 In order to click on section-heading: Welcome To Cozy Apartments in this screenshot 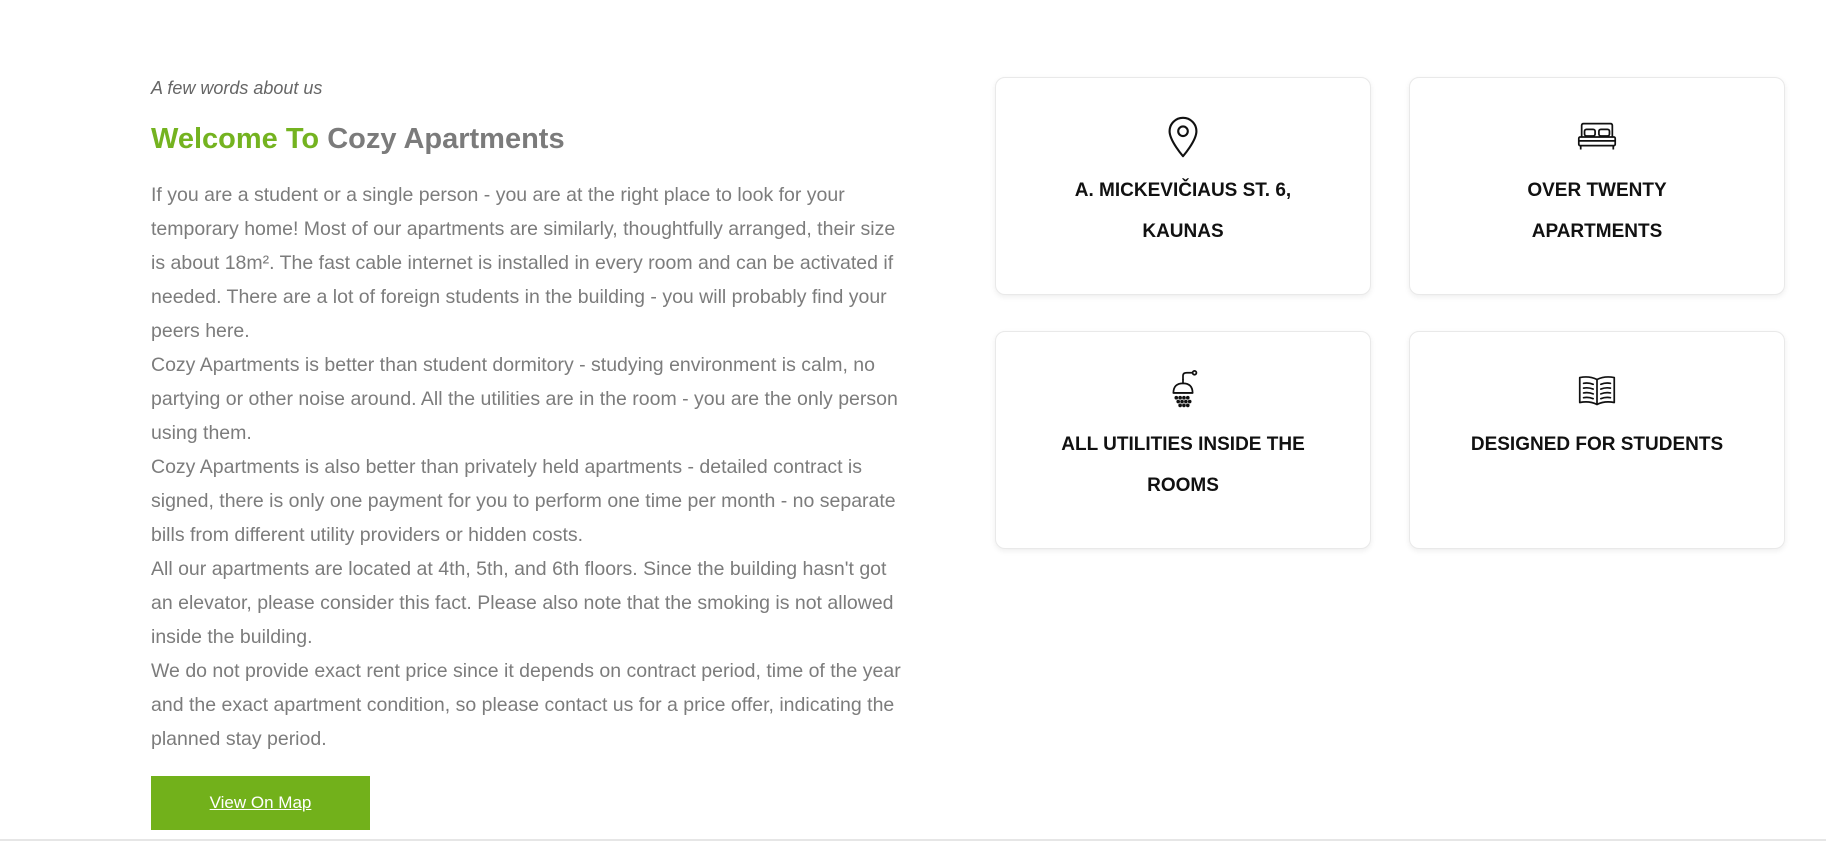, I will do `click(526, 139)`.